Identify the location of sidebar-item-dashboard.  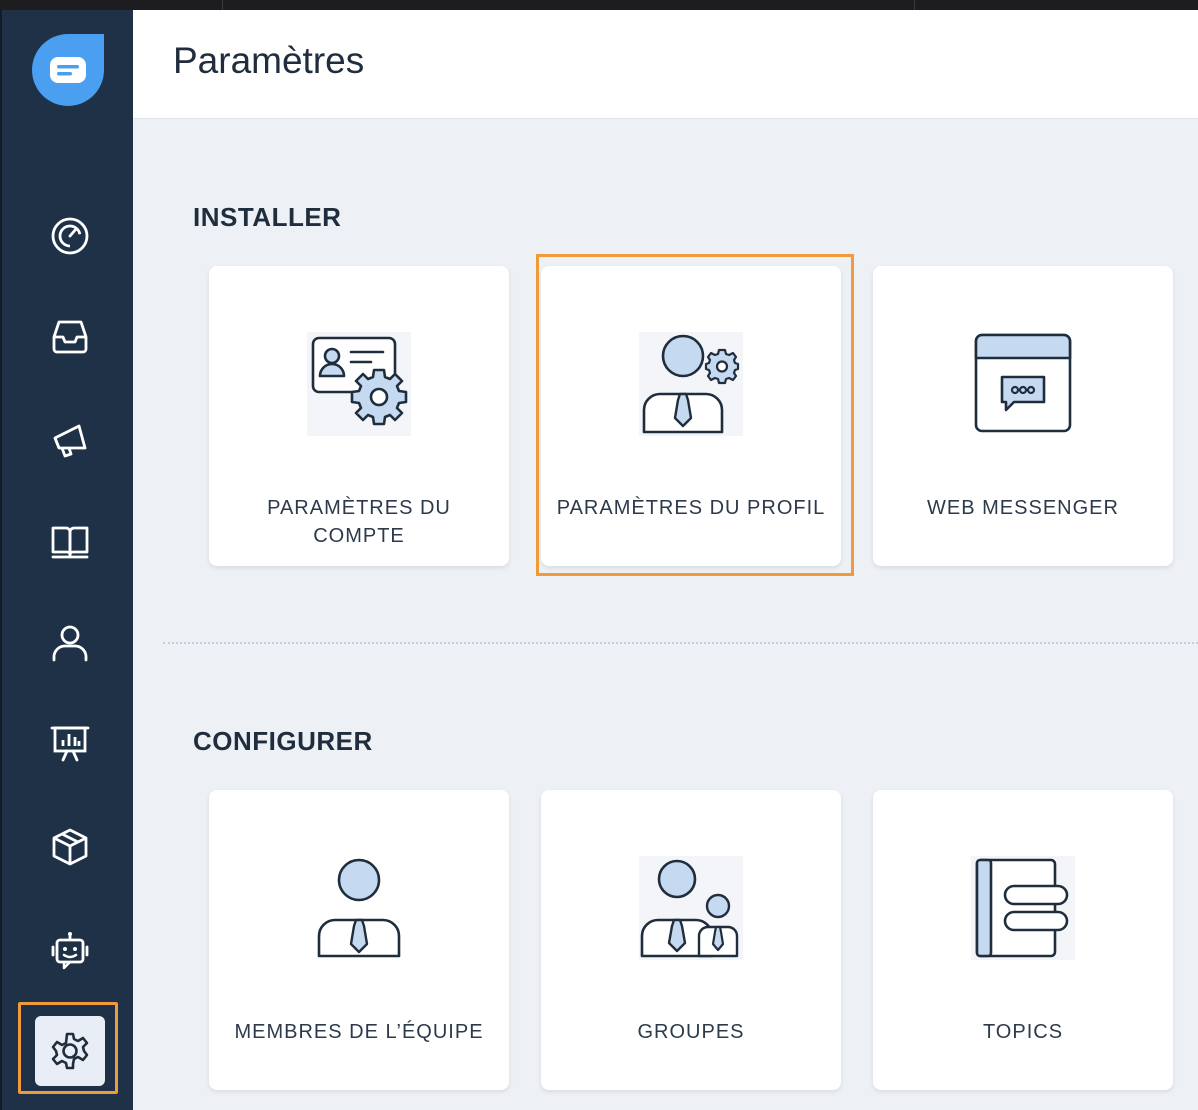
(70, 236).